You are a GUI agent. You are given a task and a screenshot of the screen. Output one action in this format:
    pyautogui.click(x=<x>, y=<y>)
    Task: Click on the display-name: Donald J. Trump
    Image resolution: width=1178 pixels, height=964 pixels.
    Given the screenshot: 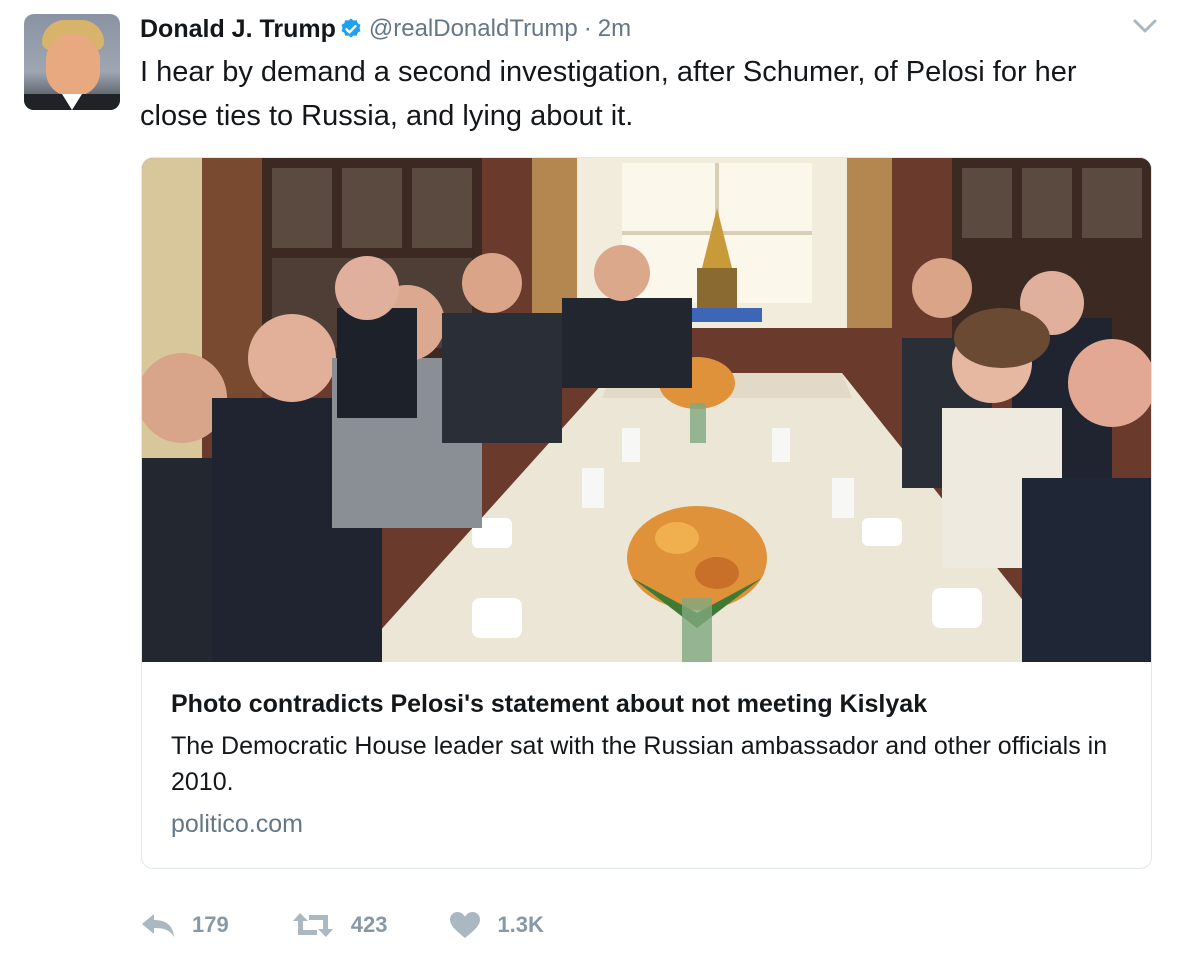 What is the action you would take?
    pyautogui.click(x=238, y=29)
    